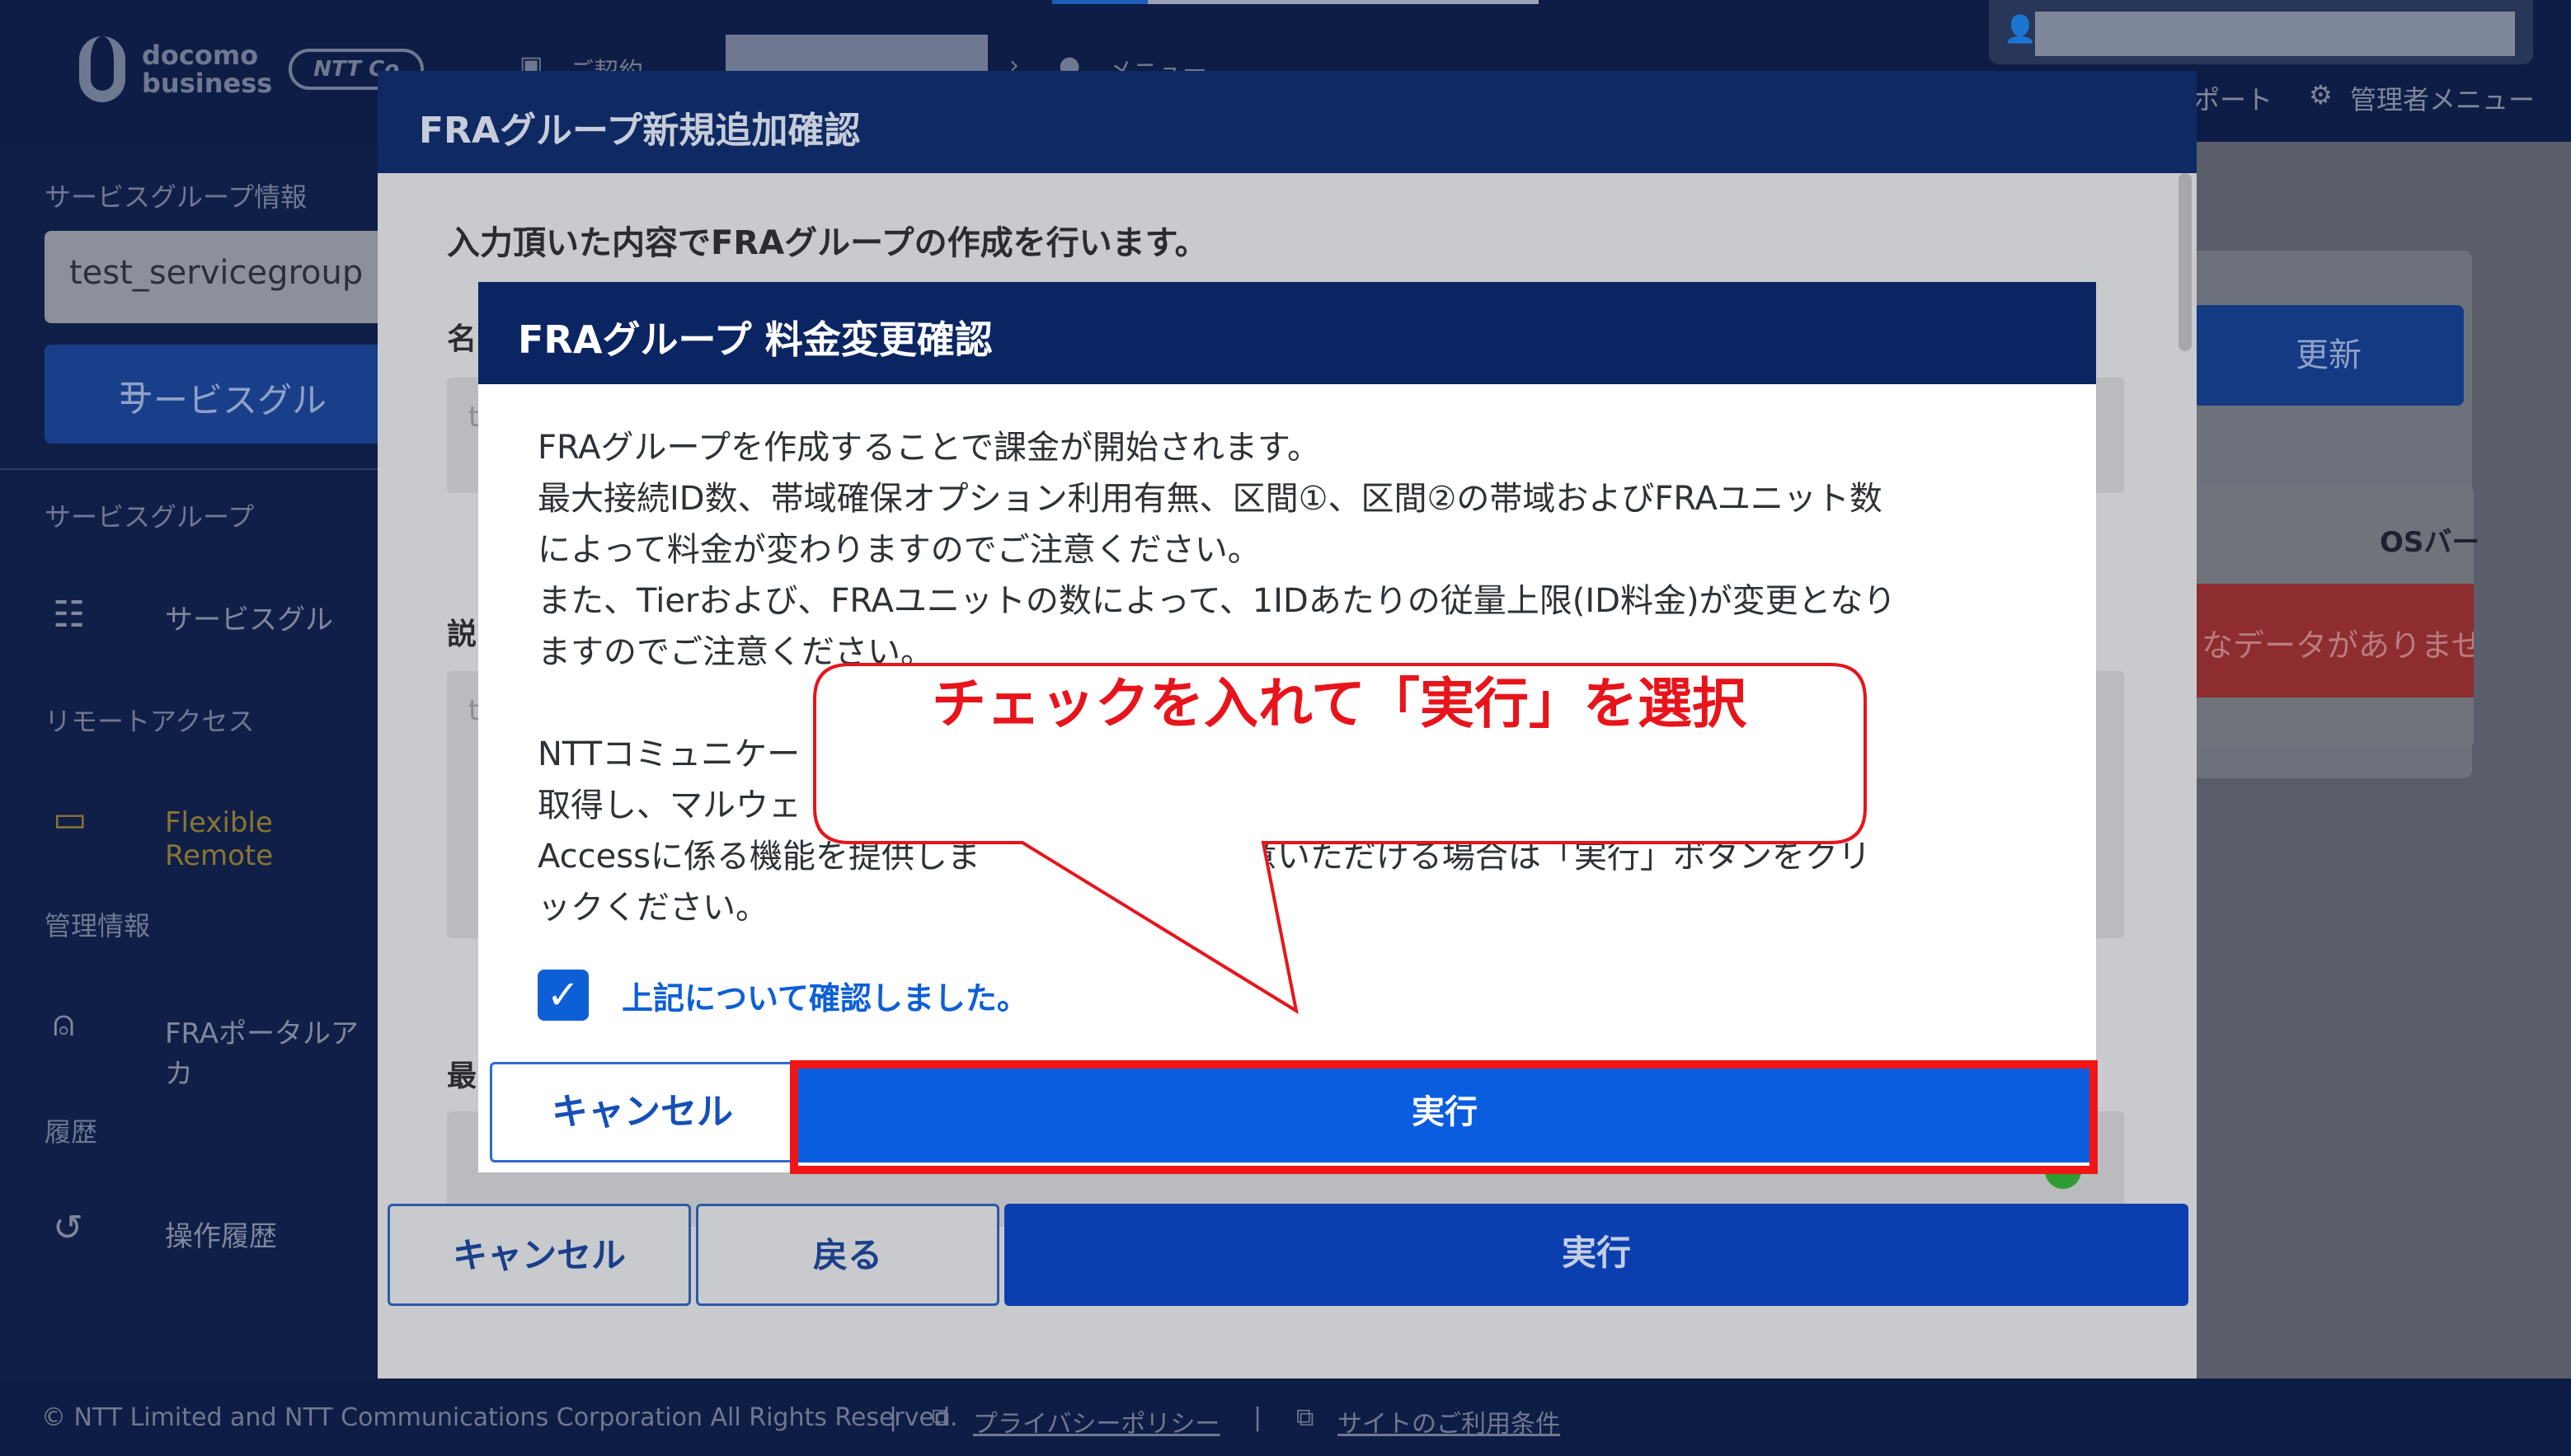  Describe the element at coordinates (643, 1112) in the screenshot. I see `modal2-cancel-button: キャンセル` at that location.